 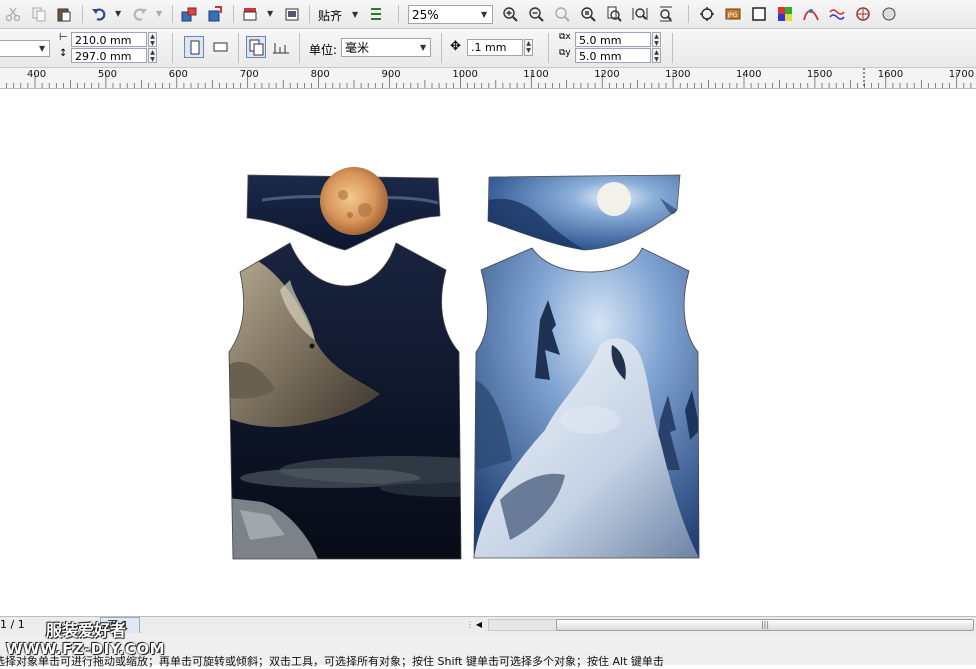 I want to click on ruler-label: 900, so click(x=391, y=74).